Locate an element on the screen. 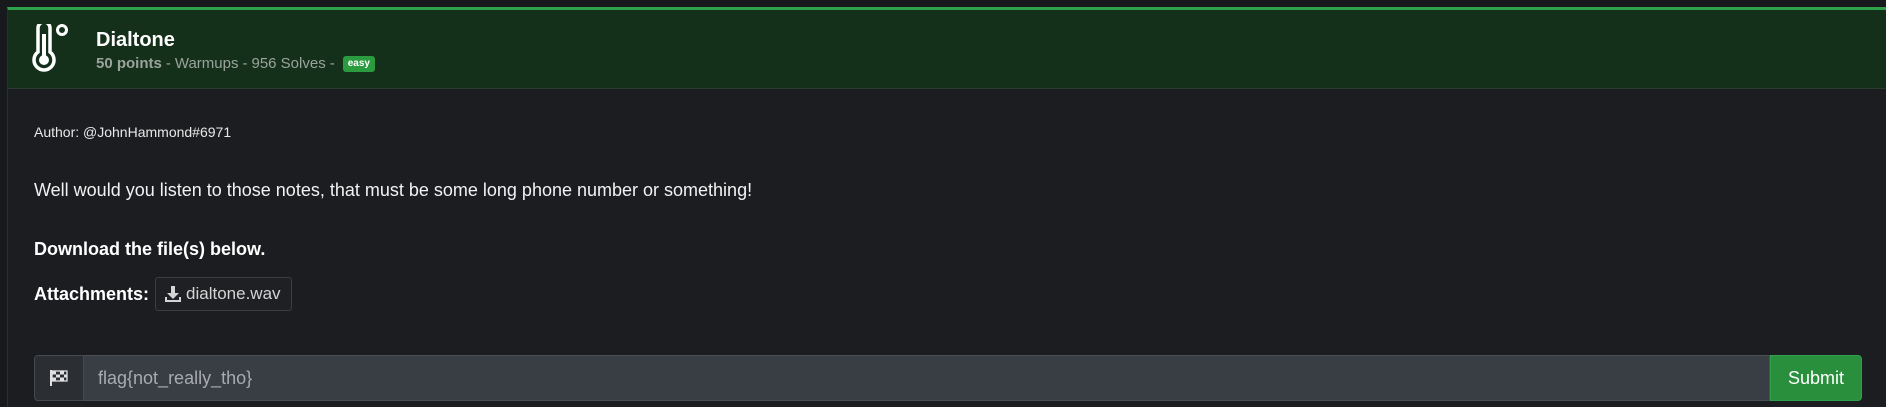 The image size is (1886, 407). attachment-filename: dialtone.wav is located at coordinates (233, 293).